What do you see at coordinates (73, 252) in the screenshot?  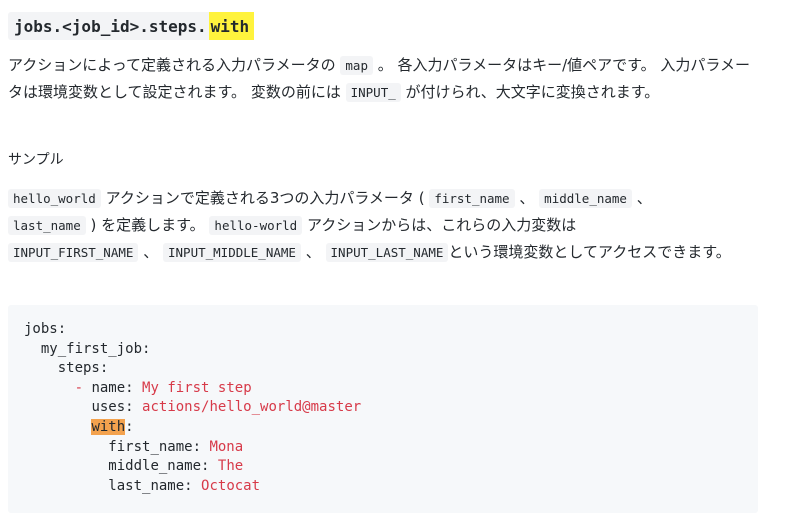 I see `inline-code: INPUT_FIRST_NAME` at bounding box center [73, 252].